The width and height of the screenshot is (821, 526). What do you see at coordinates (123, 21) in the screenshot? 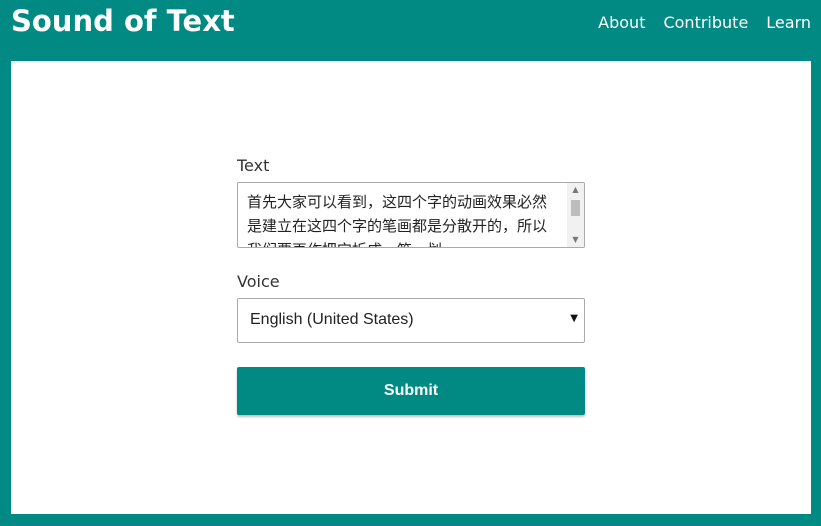
I see `site-logo: Sound of Text` at bounding box center [123, 21].